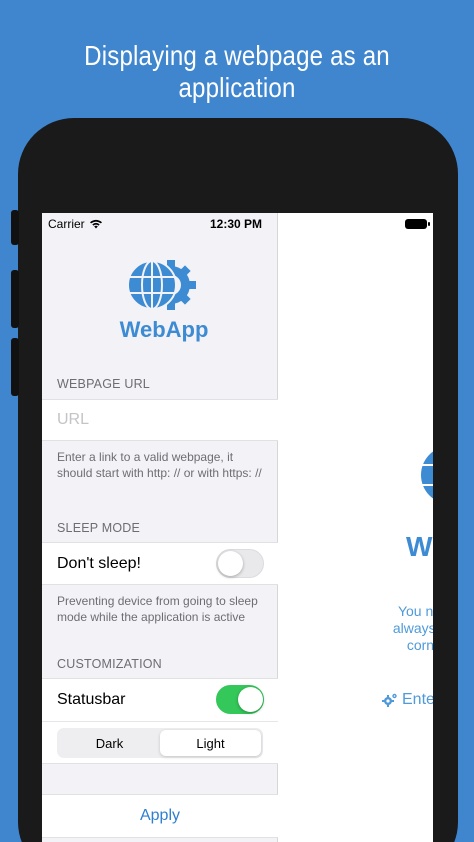 The height and width of the screenshot is (842, 474). What do you see at coordinates (237, 71) in the screenshot?
I see `headline: Displaying a webpage as an application` at bounding box center [237, 71].